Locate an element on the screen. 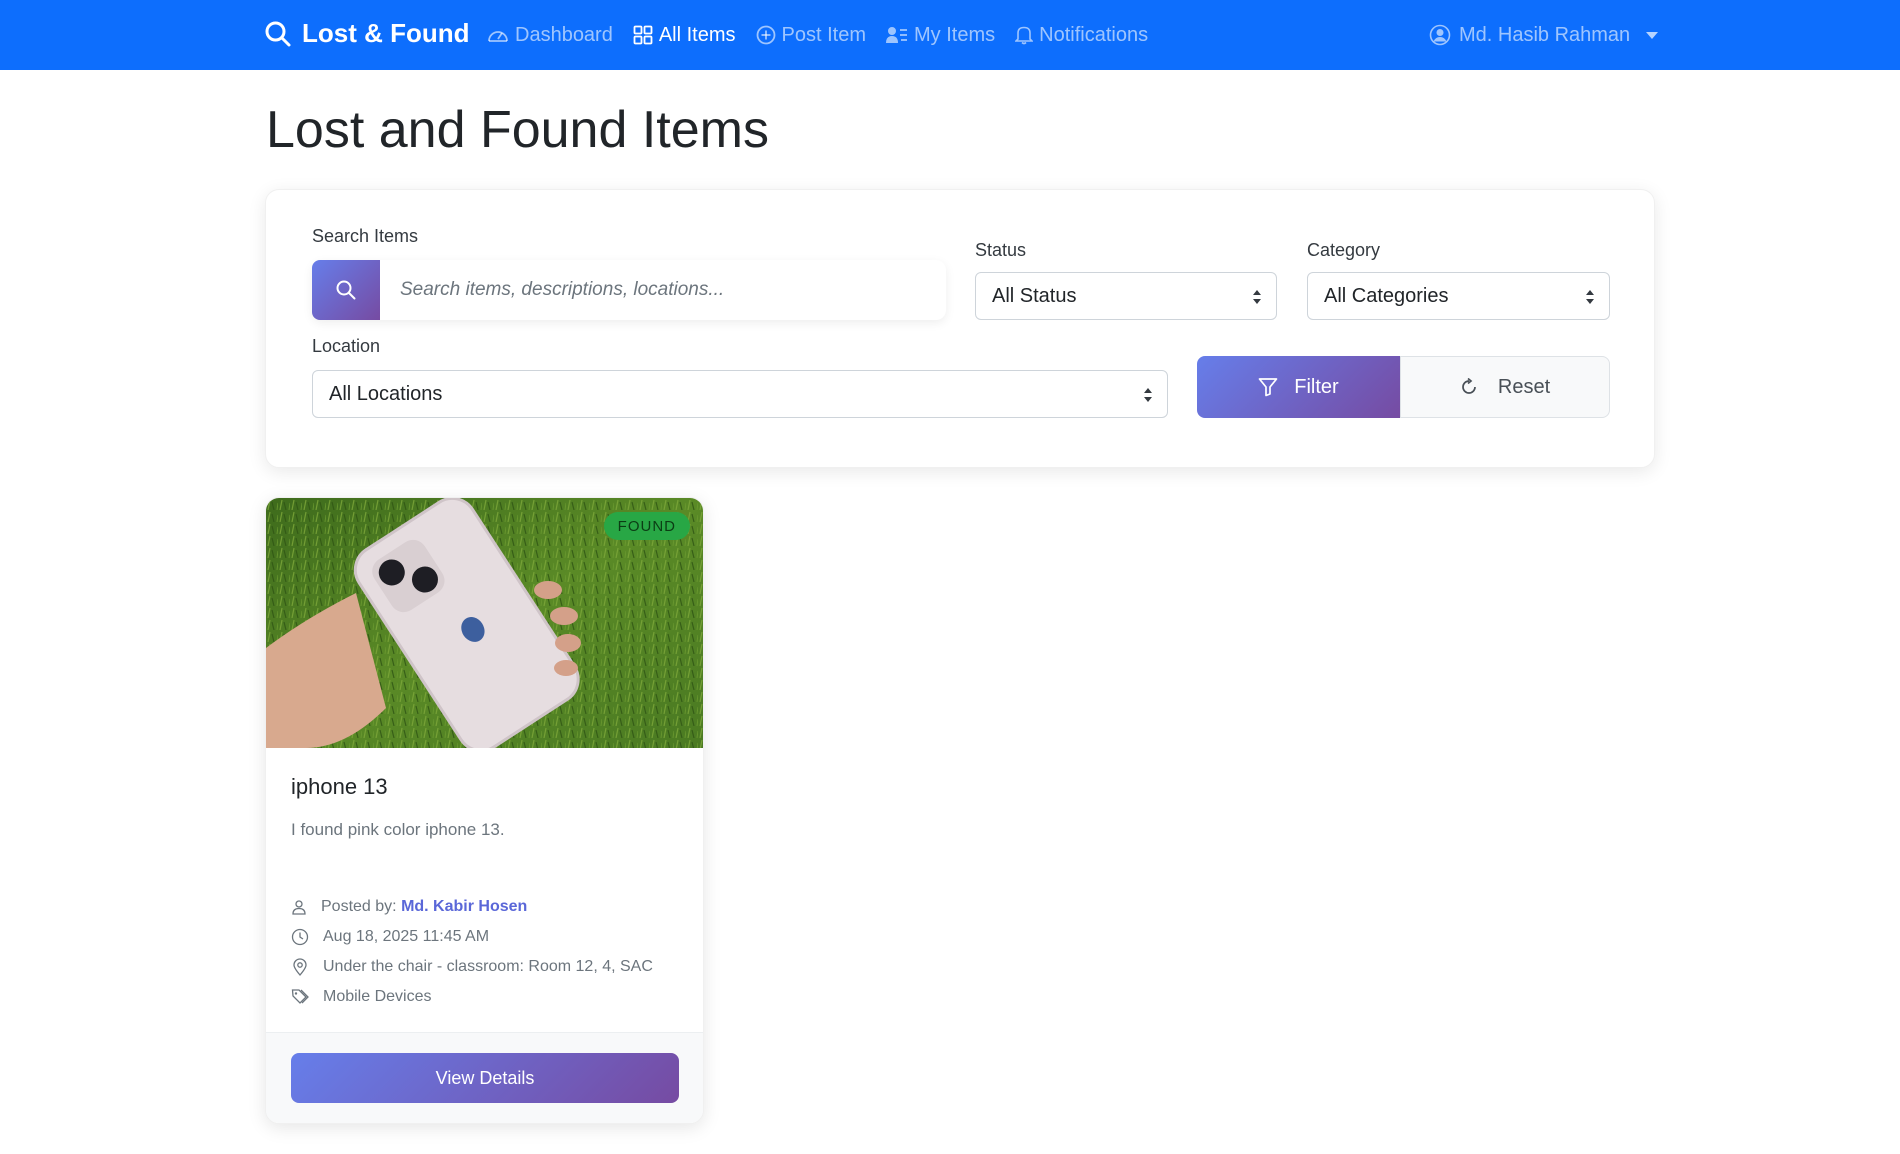 The width and height of the screenshot is (1900, 1154). page-title: Lost and Found Items is located at coordinates (517, 130).